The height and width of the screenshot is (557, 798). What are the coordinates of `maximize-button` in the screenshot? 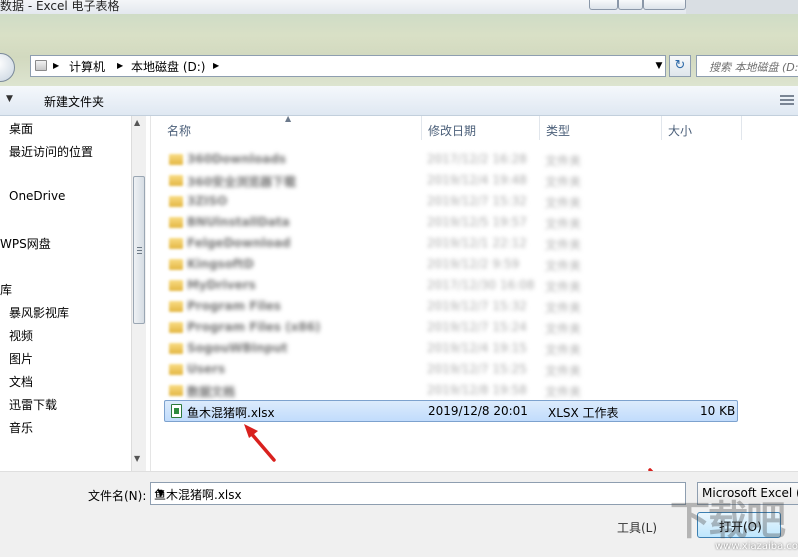 It's located at (630, 5).